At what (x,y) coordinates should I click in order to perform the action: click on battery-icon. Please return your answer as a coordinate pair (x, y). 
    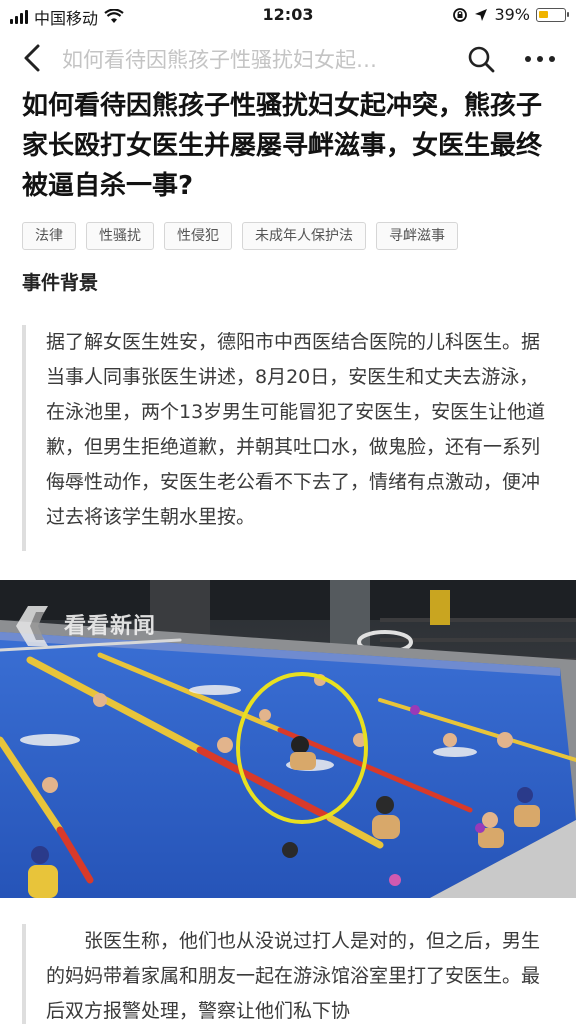
    Looking at the image, I should click on (552, 14).